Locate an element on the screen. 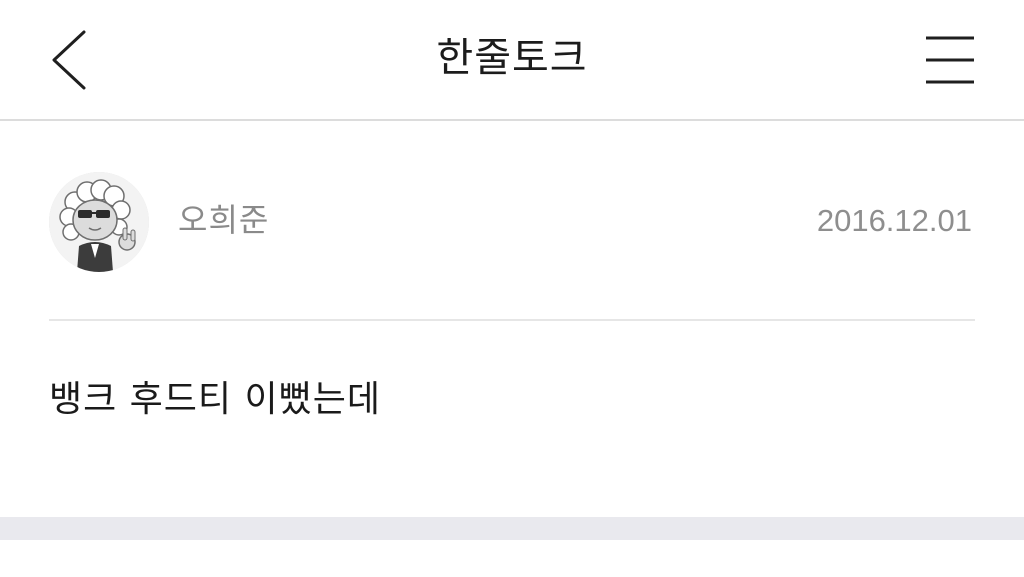 This screenshot has width=1024, height=577. cartoon-avatar-icon is located at coordinates (99, 222).